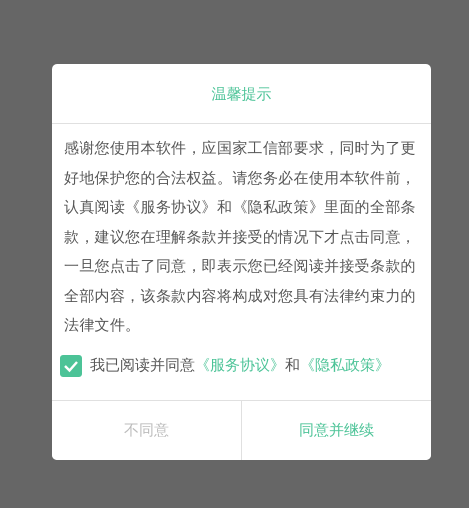 The height and width of the screenshot is (508, 469). What do you see at coordinates (336, 430) in the screenshot?
I see `agree-button: 同意并继续` at bounding box center [336, 430].